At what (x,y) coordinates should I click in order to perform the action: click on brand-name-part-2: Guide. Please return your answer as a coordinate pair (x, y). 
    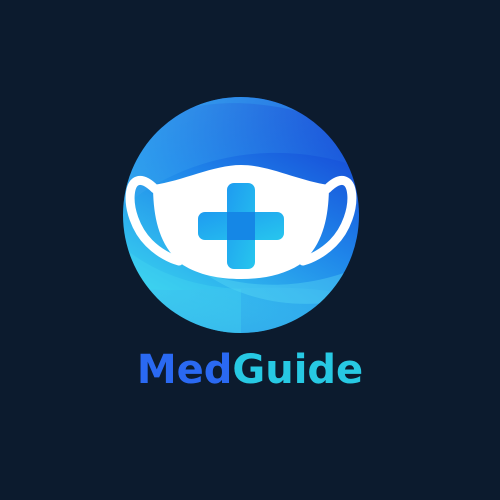
    Looking at the image, I should click on (298, 370).